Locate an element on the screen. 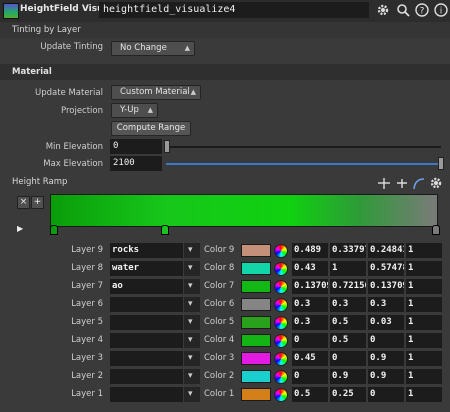 This screenshot has height=412, width=450. tinting-folder: Tinting by Layer is located at coordinates (225, 30).